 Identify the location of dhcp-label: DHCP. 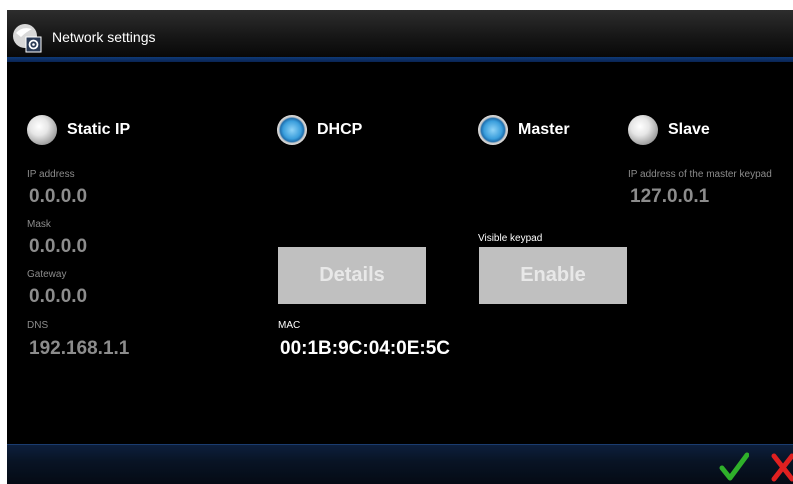
(340, 129).